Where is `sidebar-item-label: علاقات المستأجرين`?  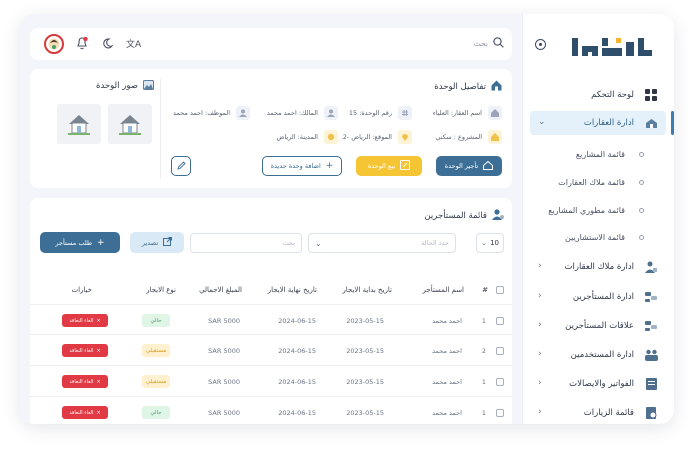 sidebar-item-label: علاقات المستأجرين is located at coordinates (599, 326).